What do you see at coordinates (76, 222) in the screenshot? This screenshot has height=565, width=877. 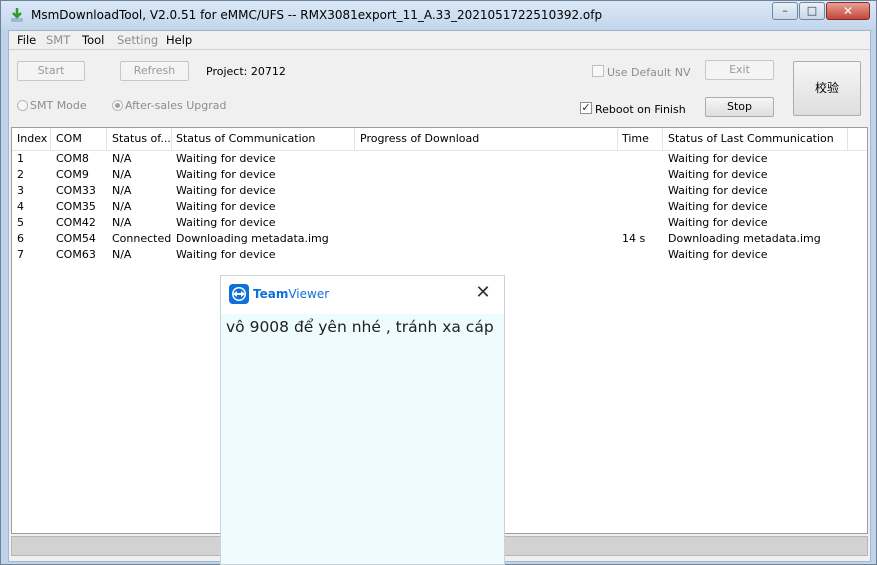 I see `cell-com: COM42` at bounding box center [76, 222].